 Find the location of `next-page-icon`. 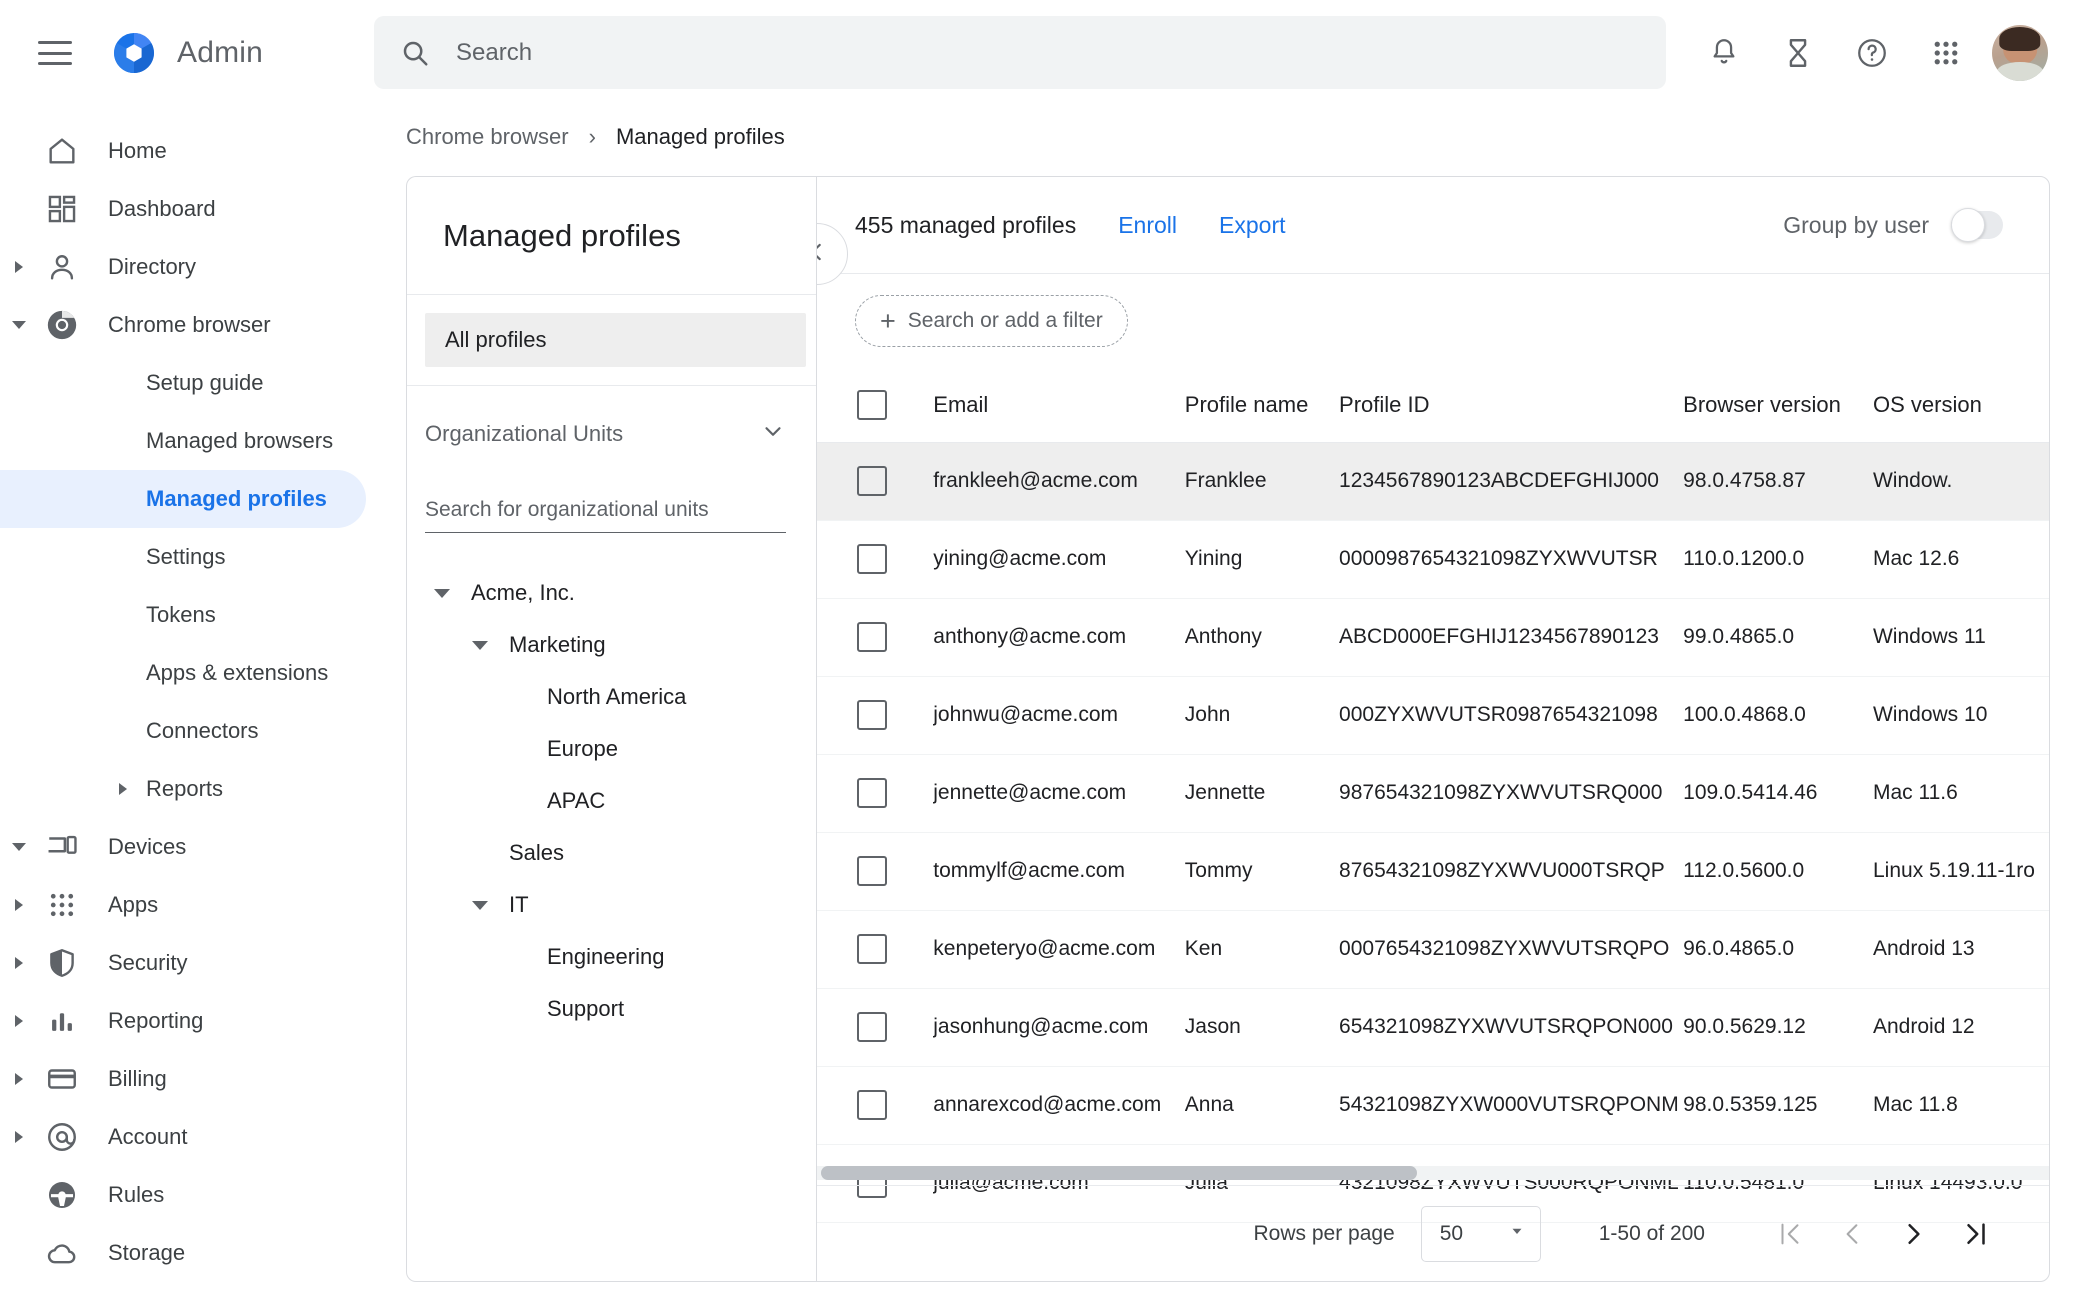

next-page-icon is located at coordinates (1914, 1234).